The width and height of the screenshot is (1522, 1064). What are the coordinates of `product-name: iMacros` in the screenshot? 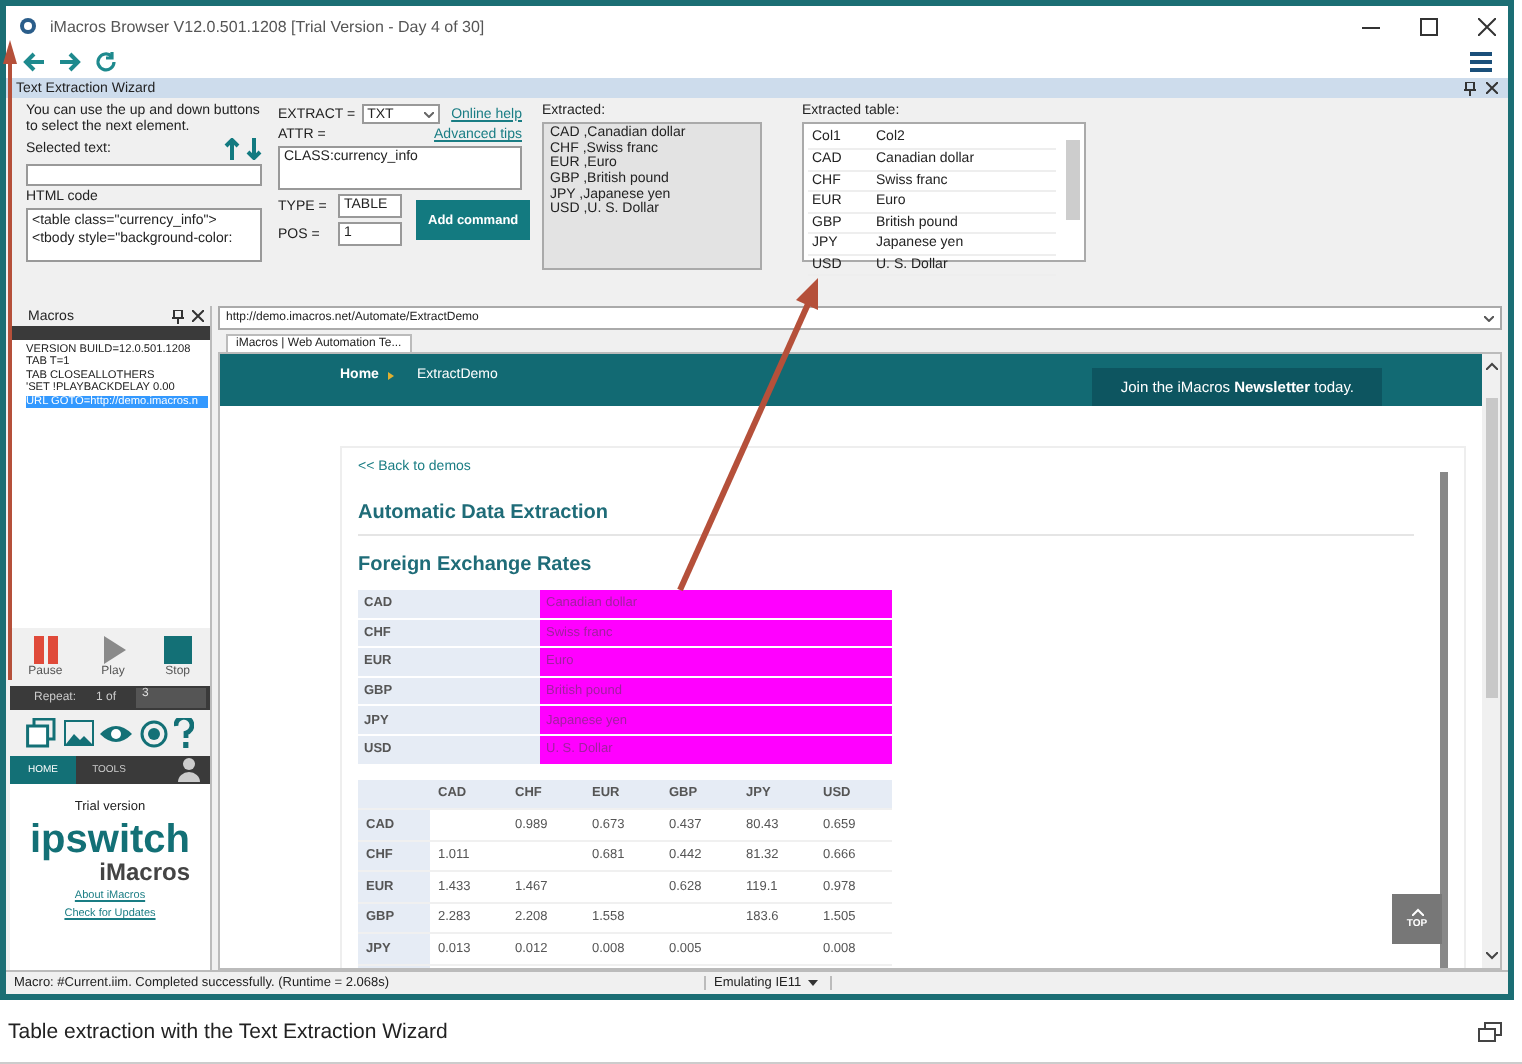 It's located at (144, 872).